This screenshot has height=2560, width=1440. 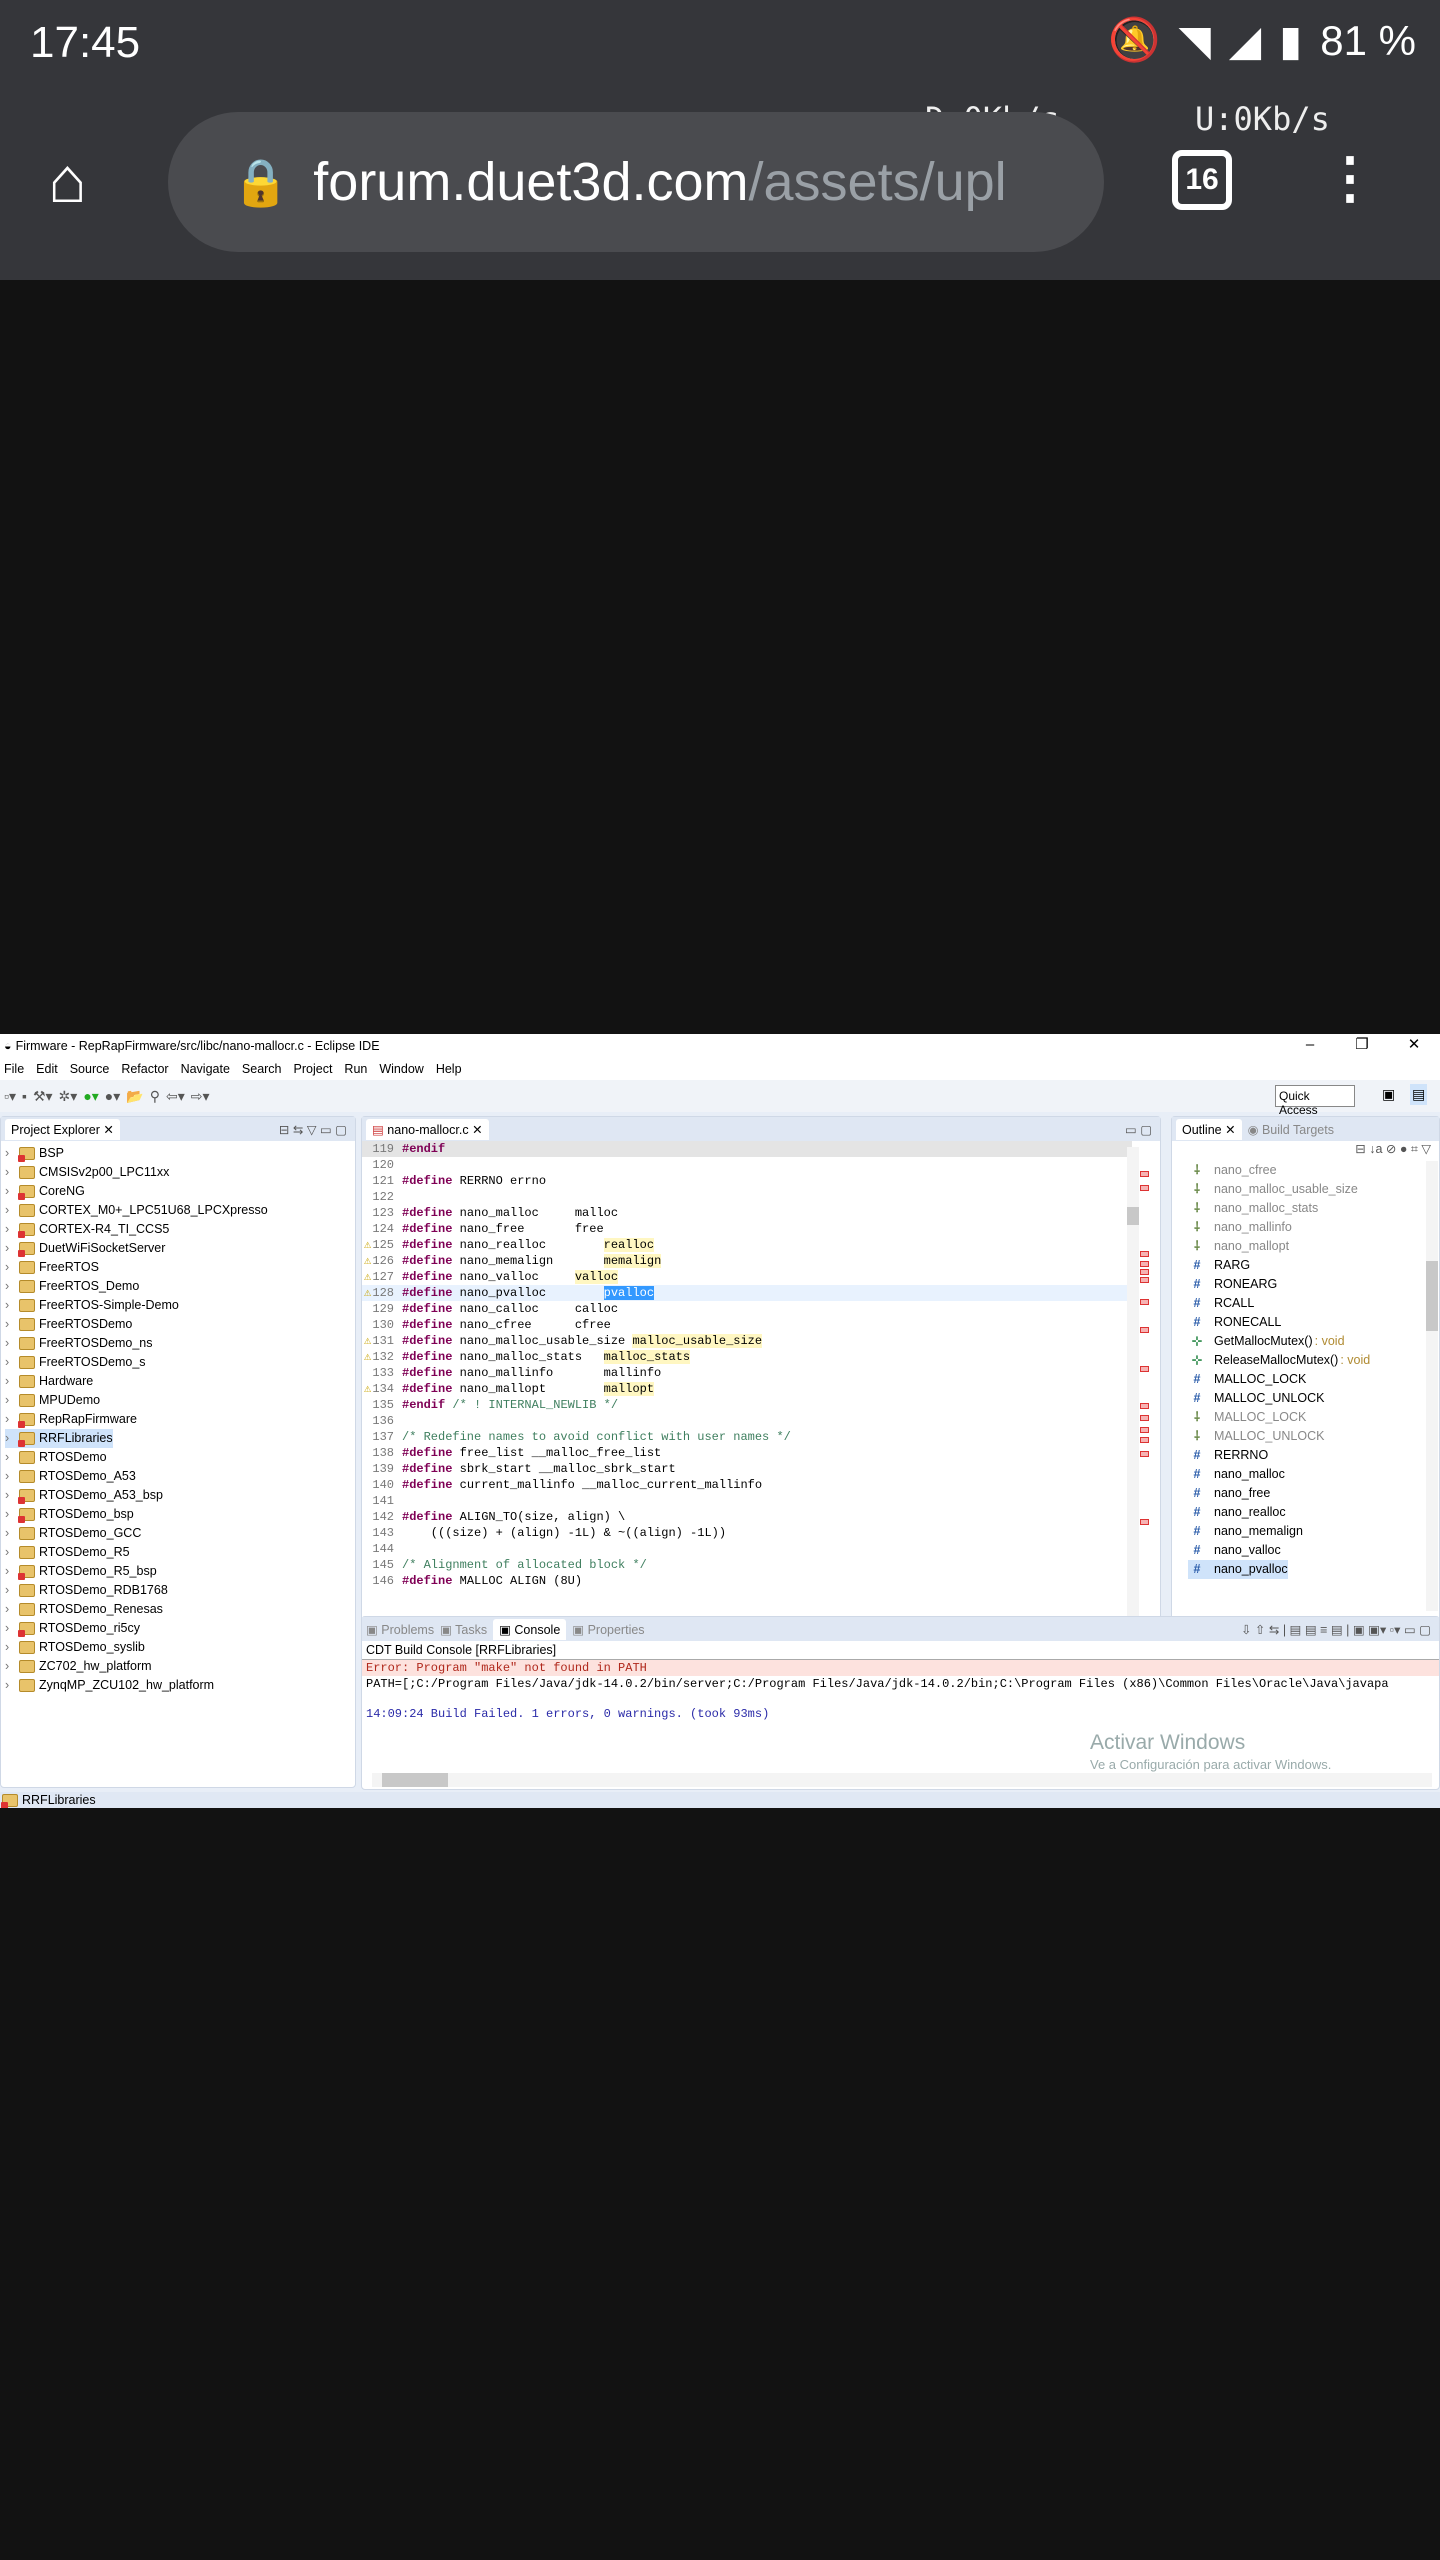 I want to click on outline-item: # RONEARG, so click(x=1233, y=1284).